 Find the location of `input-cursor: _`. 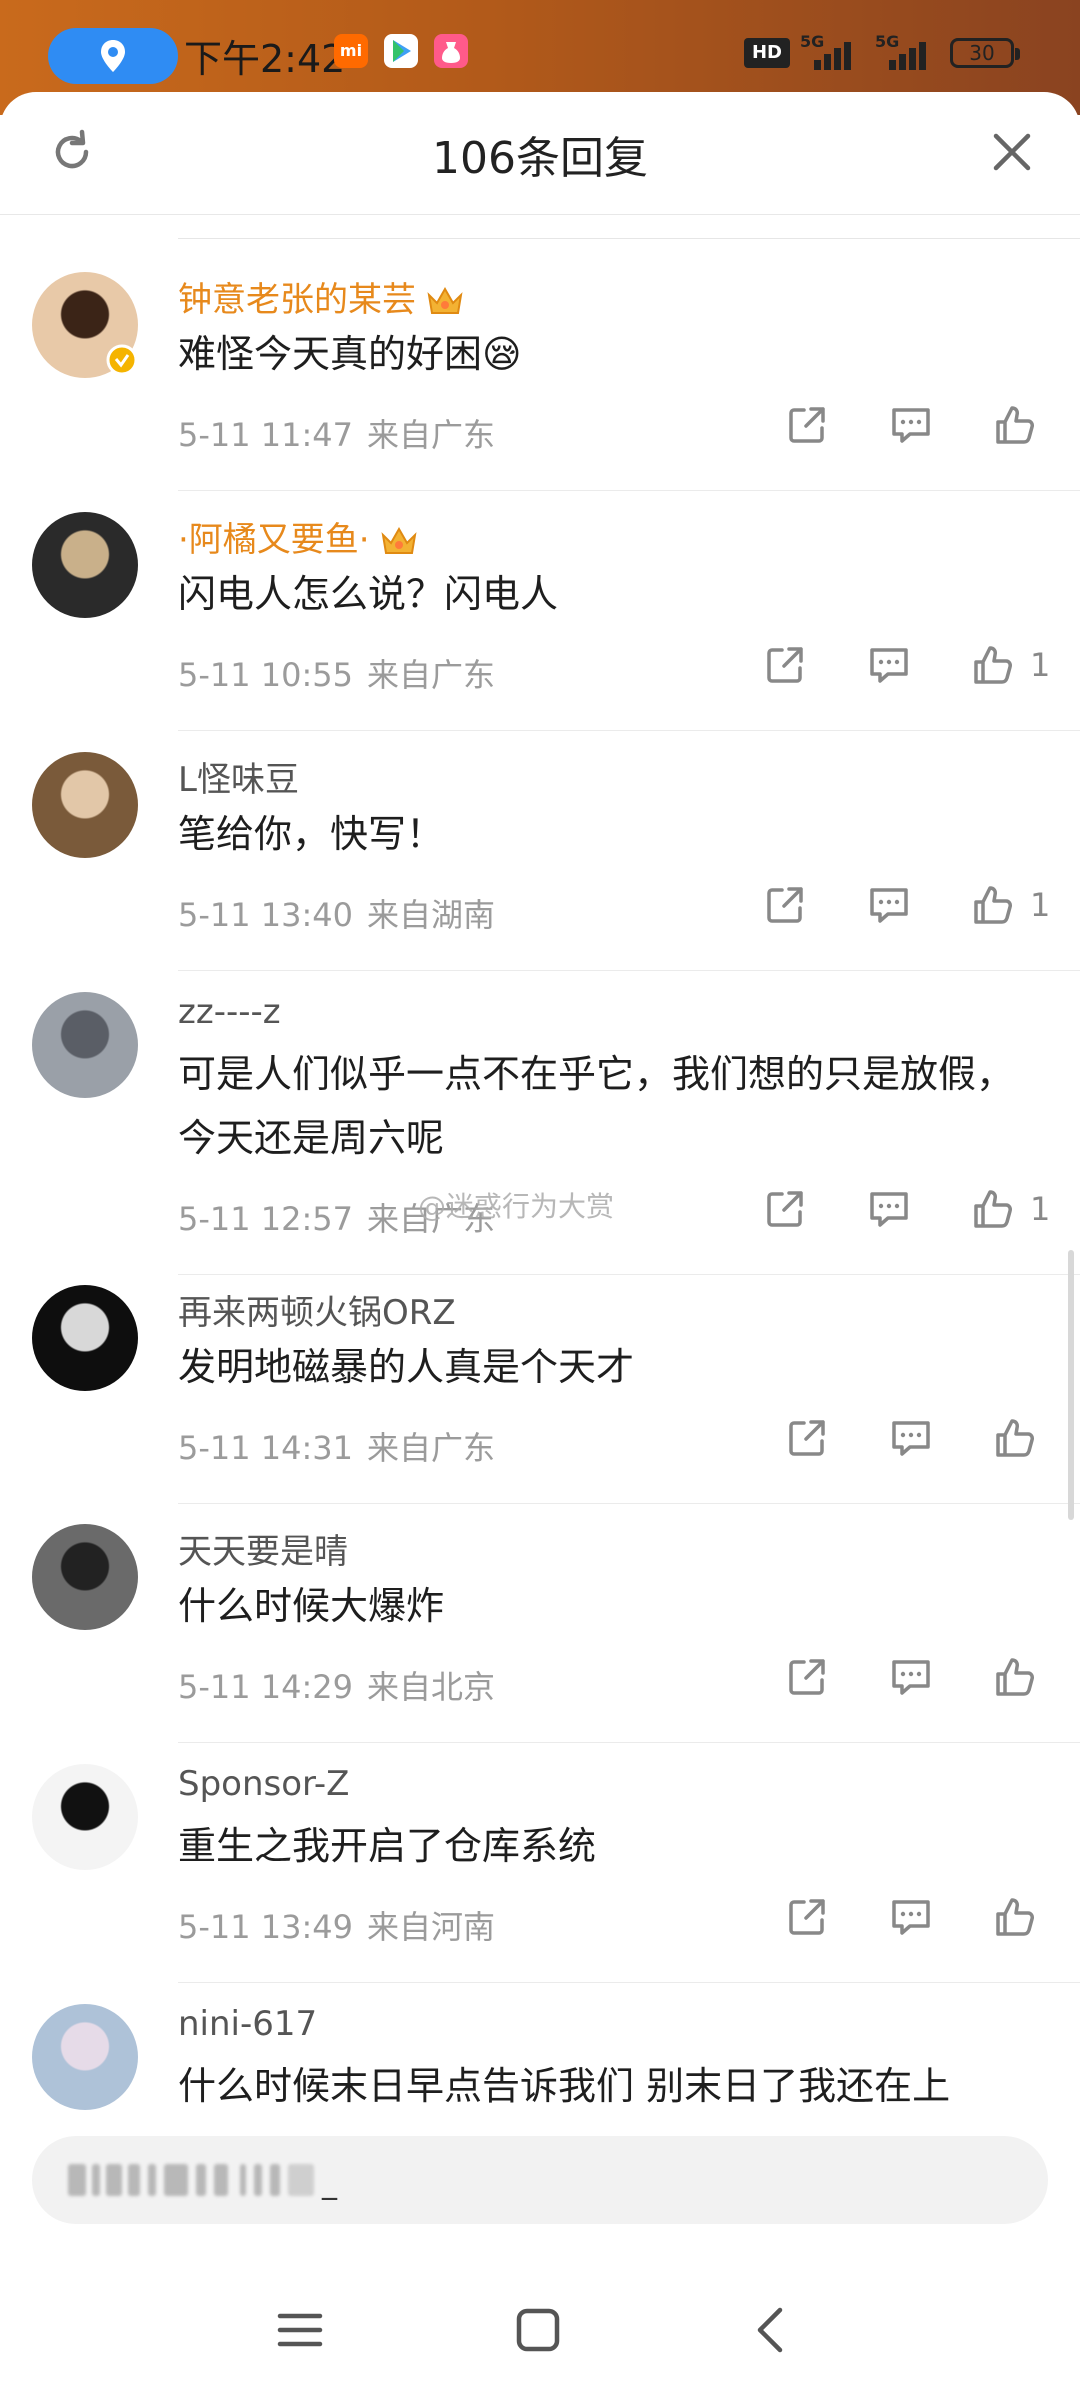

input-cursor: _ is located at coordinates (329, 2183).